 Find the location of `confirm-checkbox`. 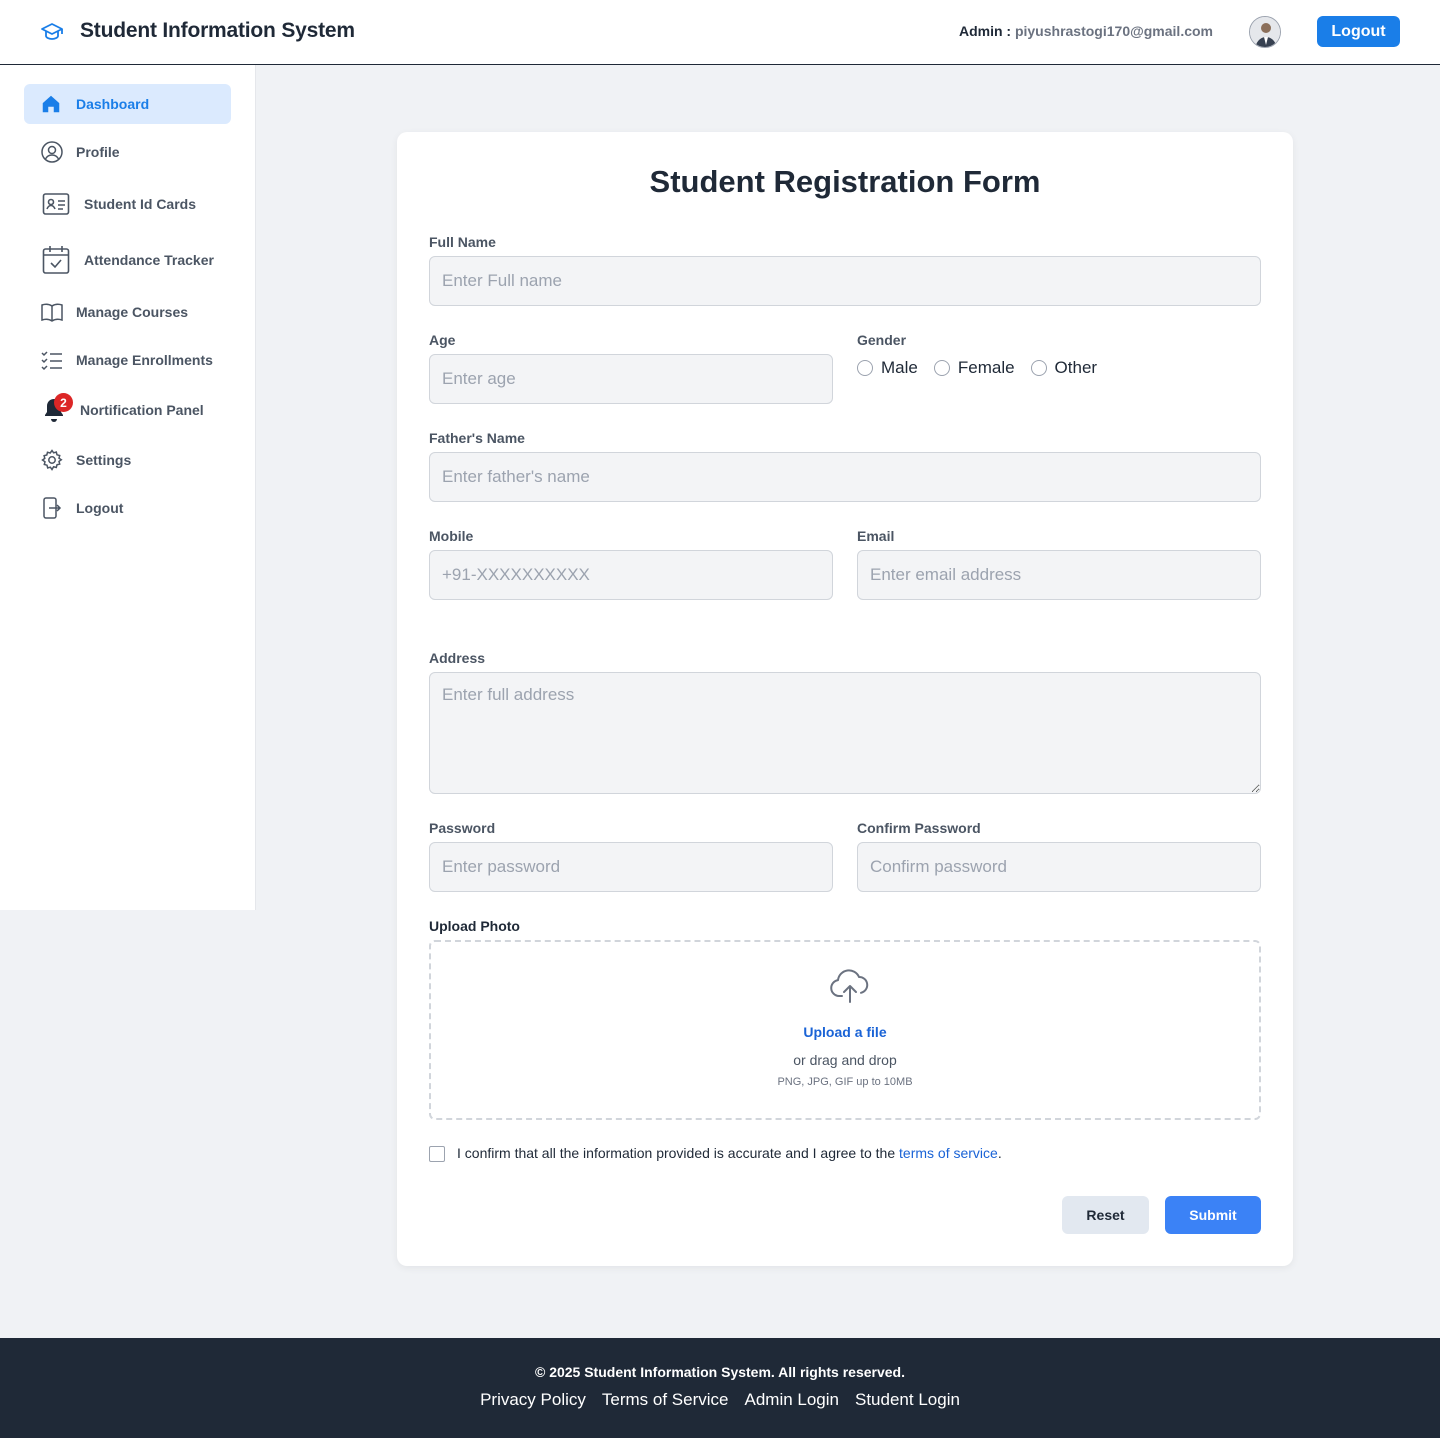

confirm-checkbox is located at coordinates (437, 1154).